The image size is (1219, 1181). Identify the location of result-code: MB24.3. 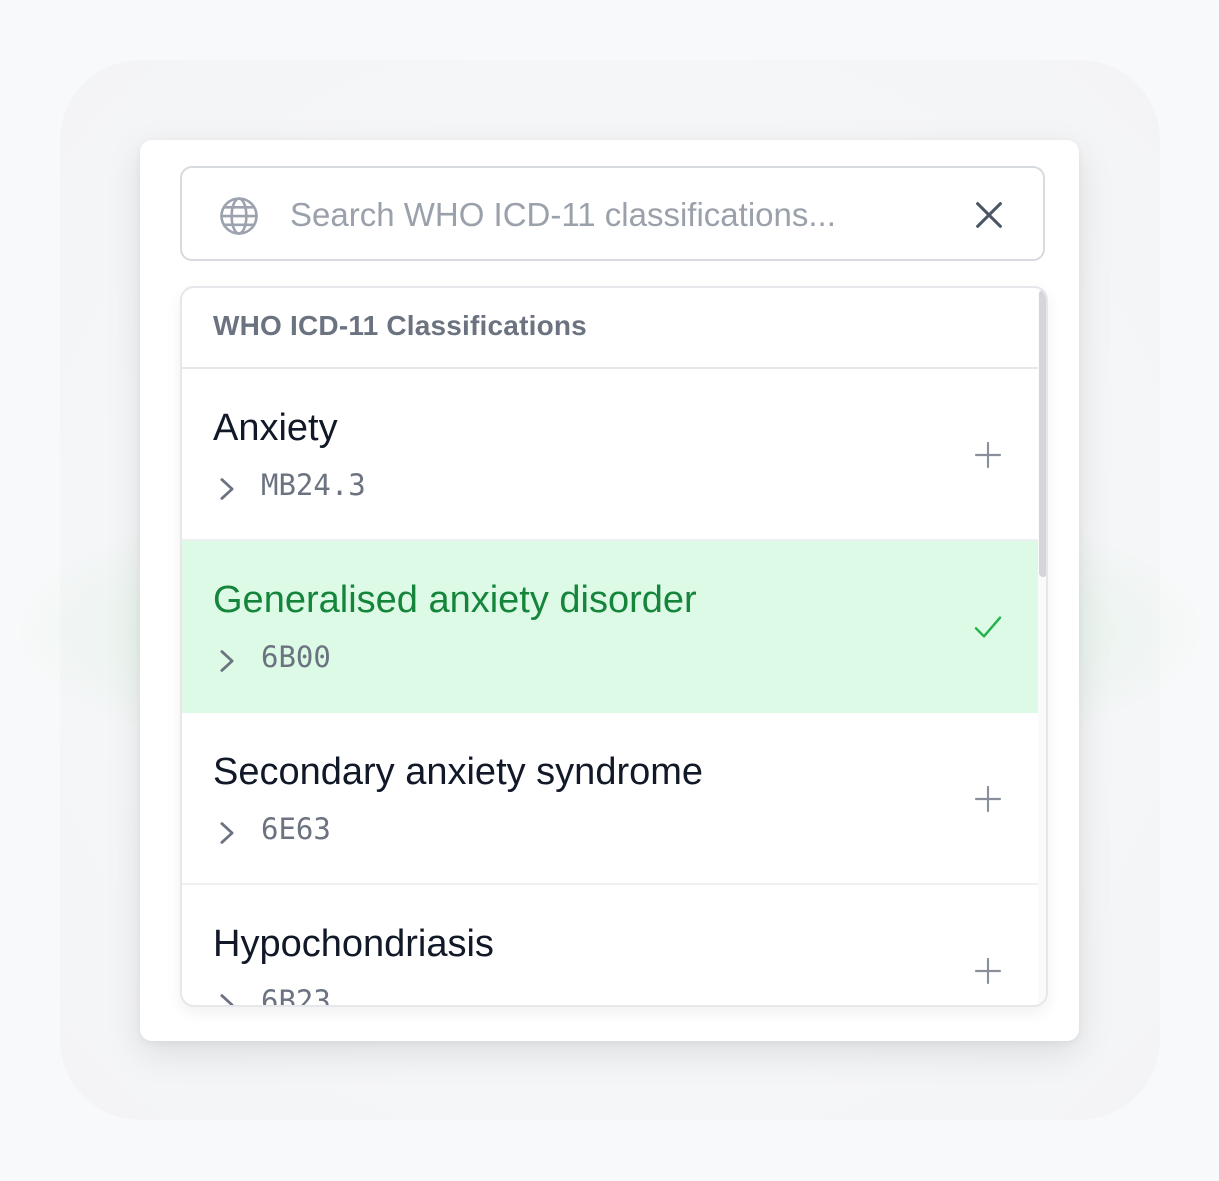
(313, 485).